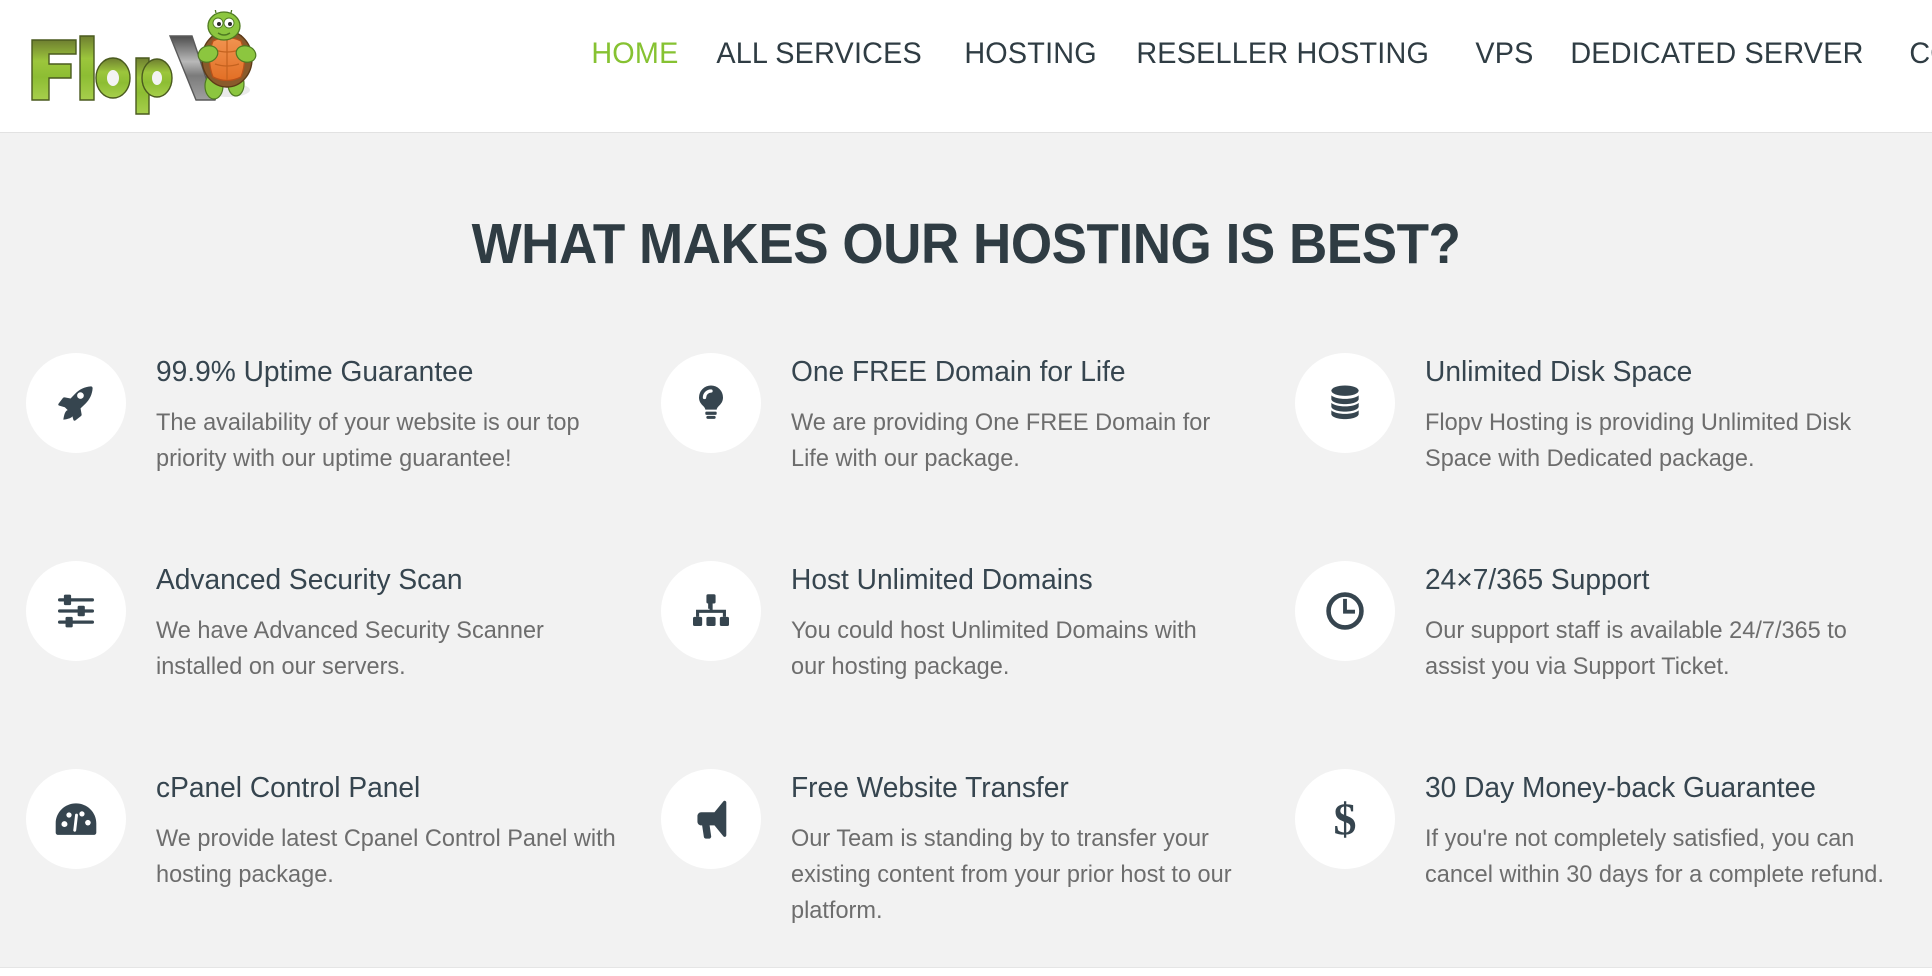 This screenshot has width=1932, height=976. Describe the element at coordinates (966, 971) in the screenshot. I see `page-footer-strip` at that location.